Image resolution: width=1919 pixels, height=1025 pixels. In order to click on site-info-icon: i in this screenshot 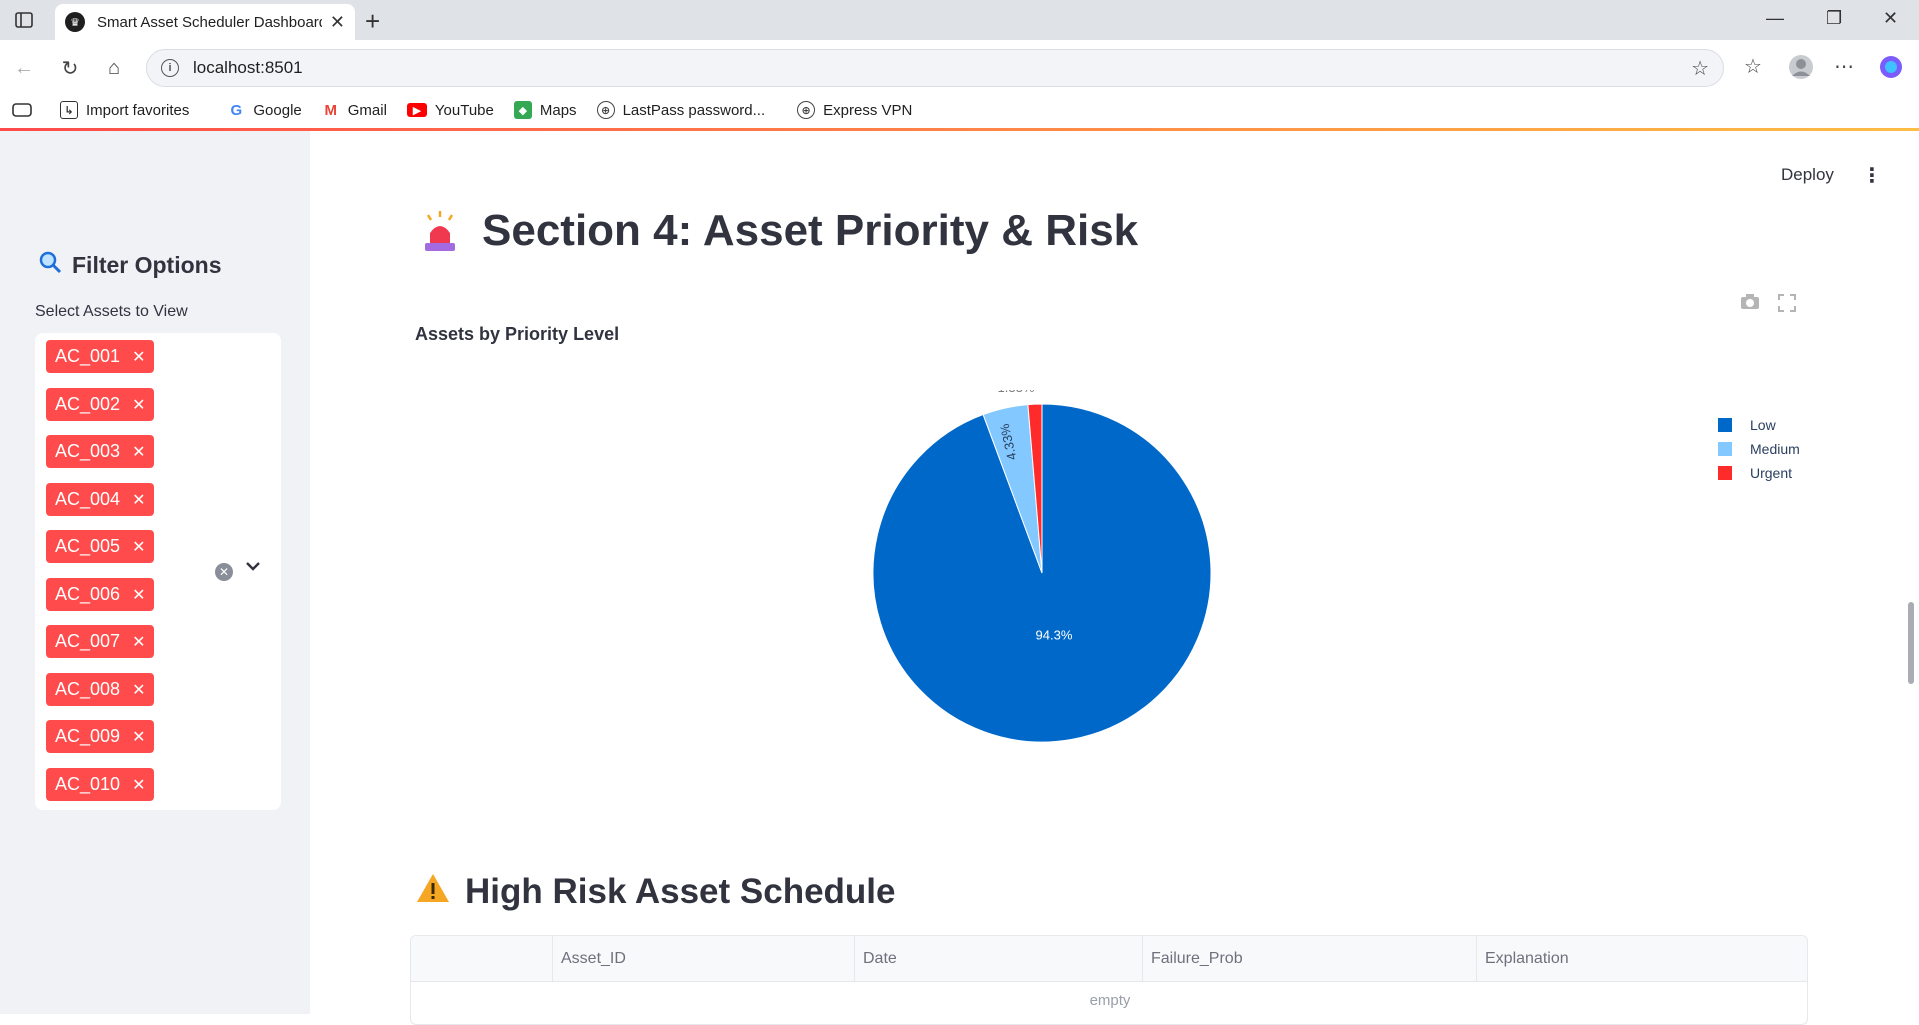, I will do `click(170, 68)`.